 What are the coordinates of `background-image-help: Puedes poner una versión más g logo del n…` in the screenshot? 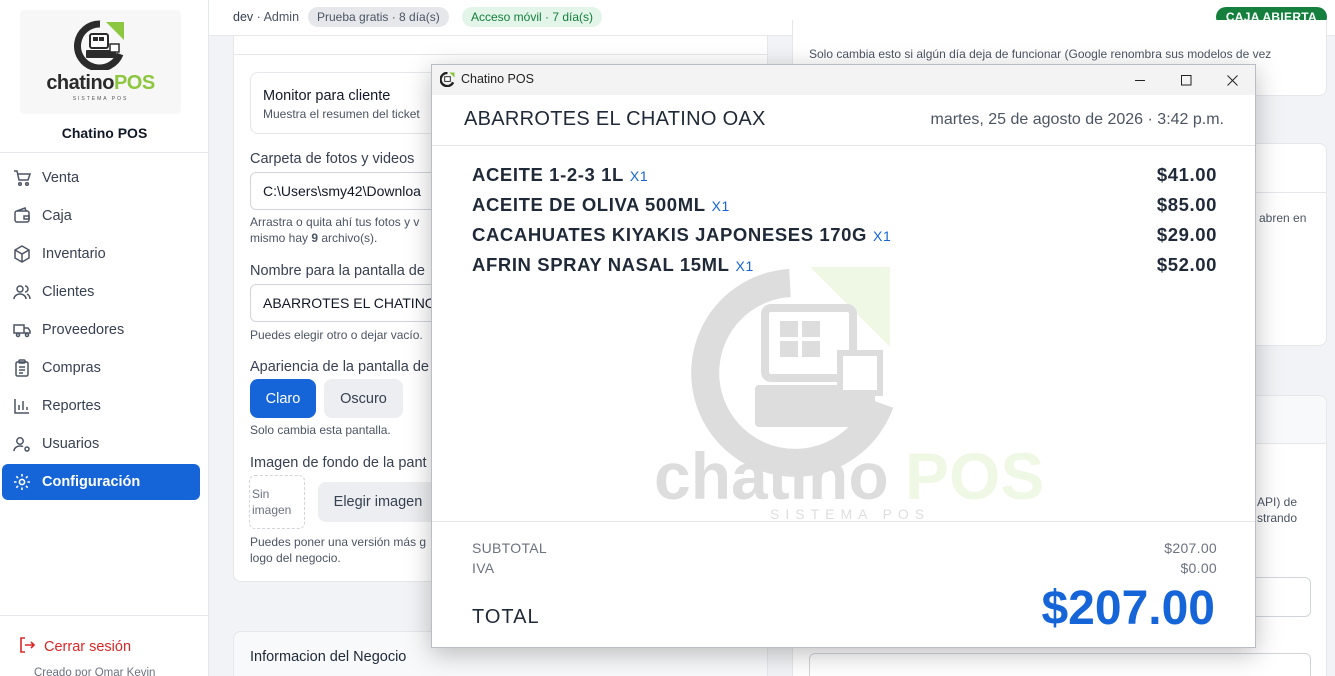 It's located at (338, 550).